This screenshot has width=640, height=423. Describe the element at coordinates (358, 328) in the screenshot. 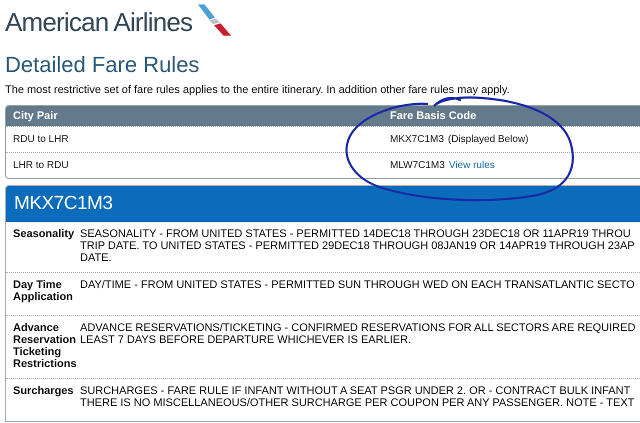

I see `rule-text: ADVANCE RESERVATIONS/TICKETING - CONFIRMED RESERVATIONS FOR ALL SECTORS ARE REQUIRED` at that location.